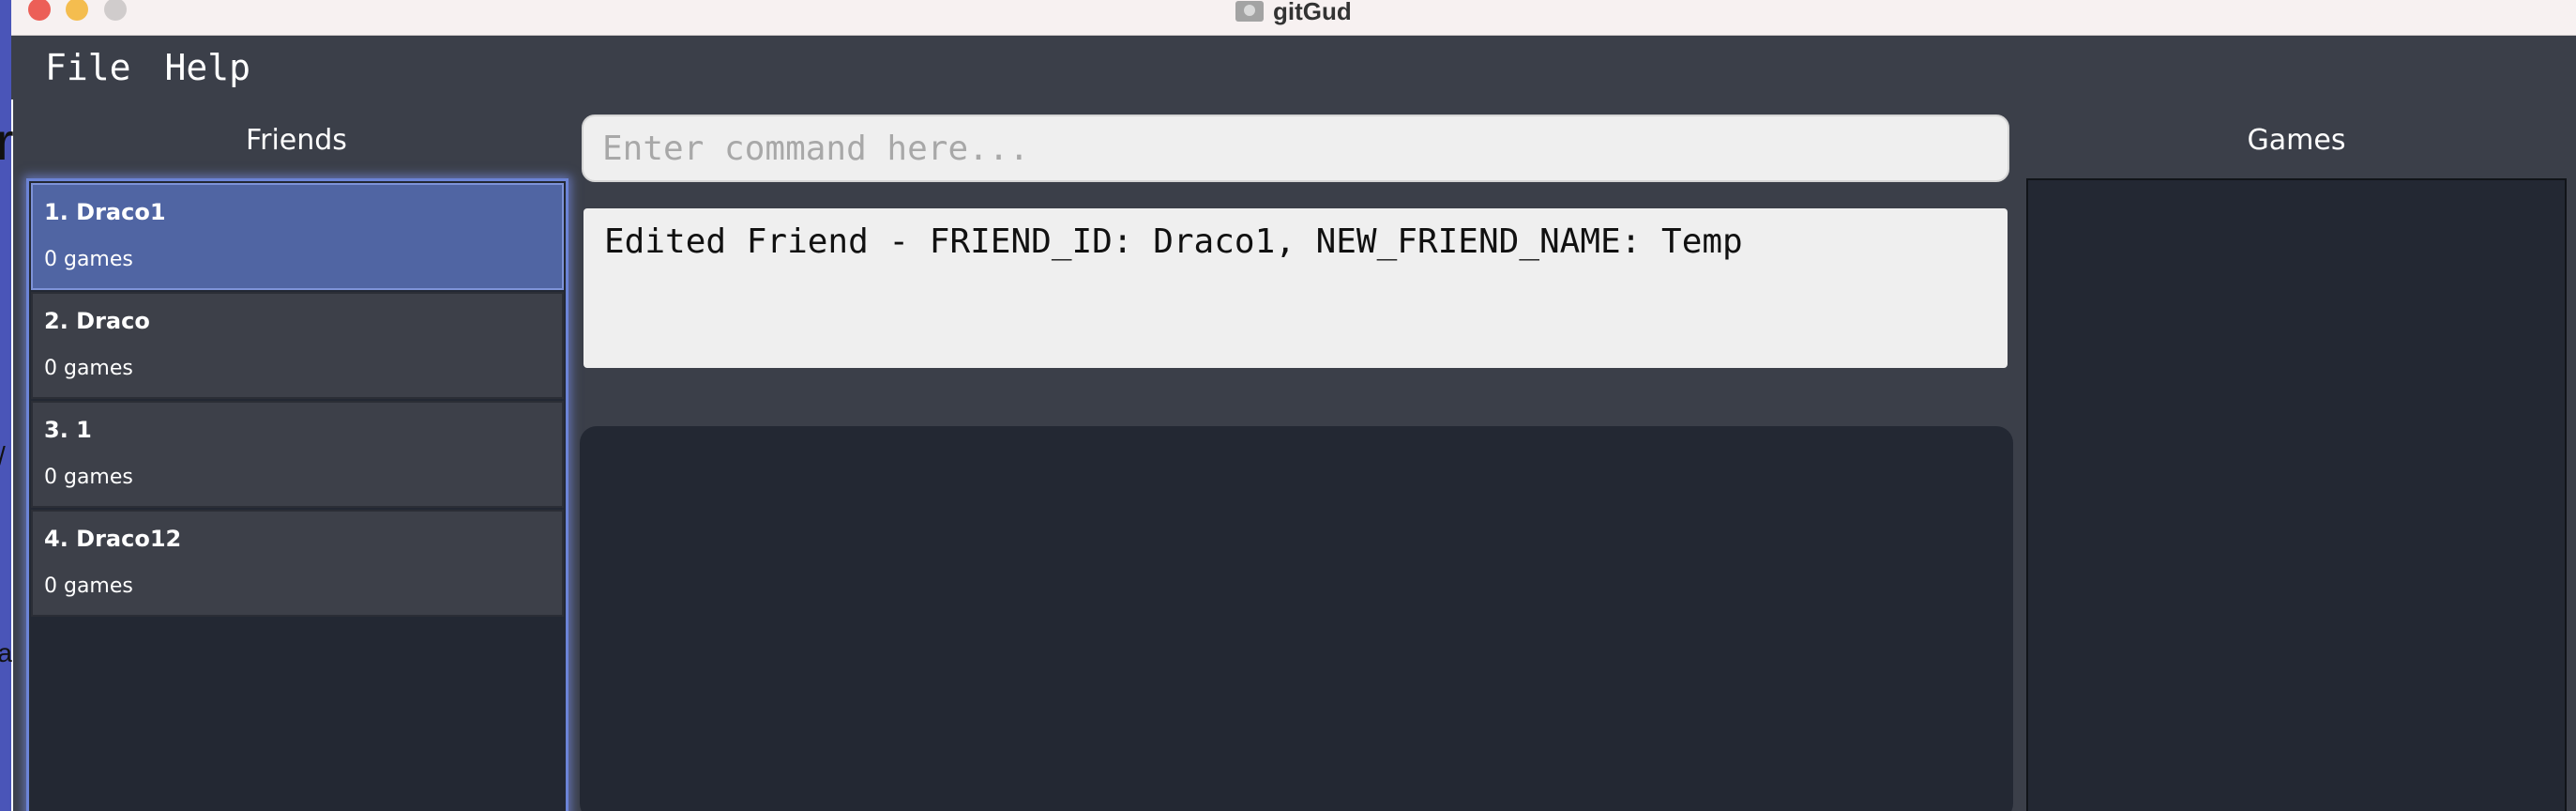 The image size is (2576, 811). Describe the element at coordinates (208, 67) in the screenshot. I see `menu-help: Help` at that location.